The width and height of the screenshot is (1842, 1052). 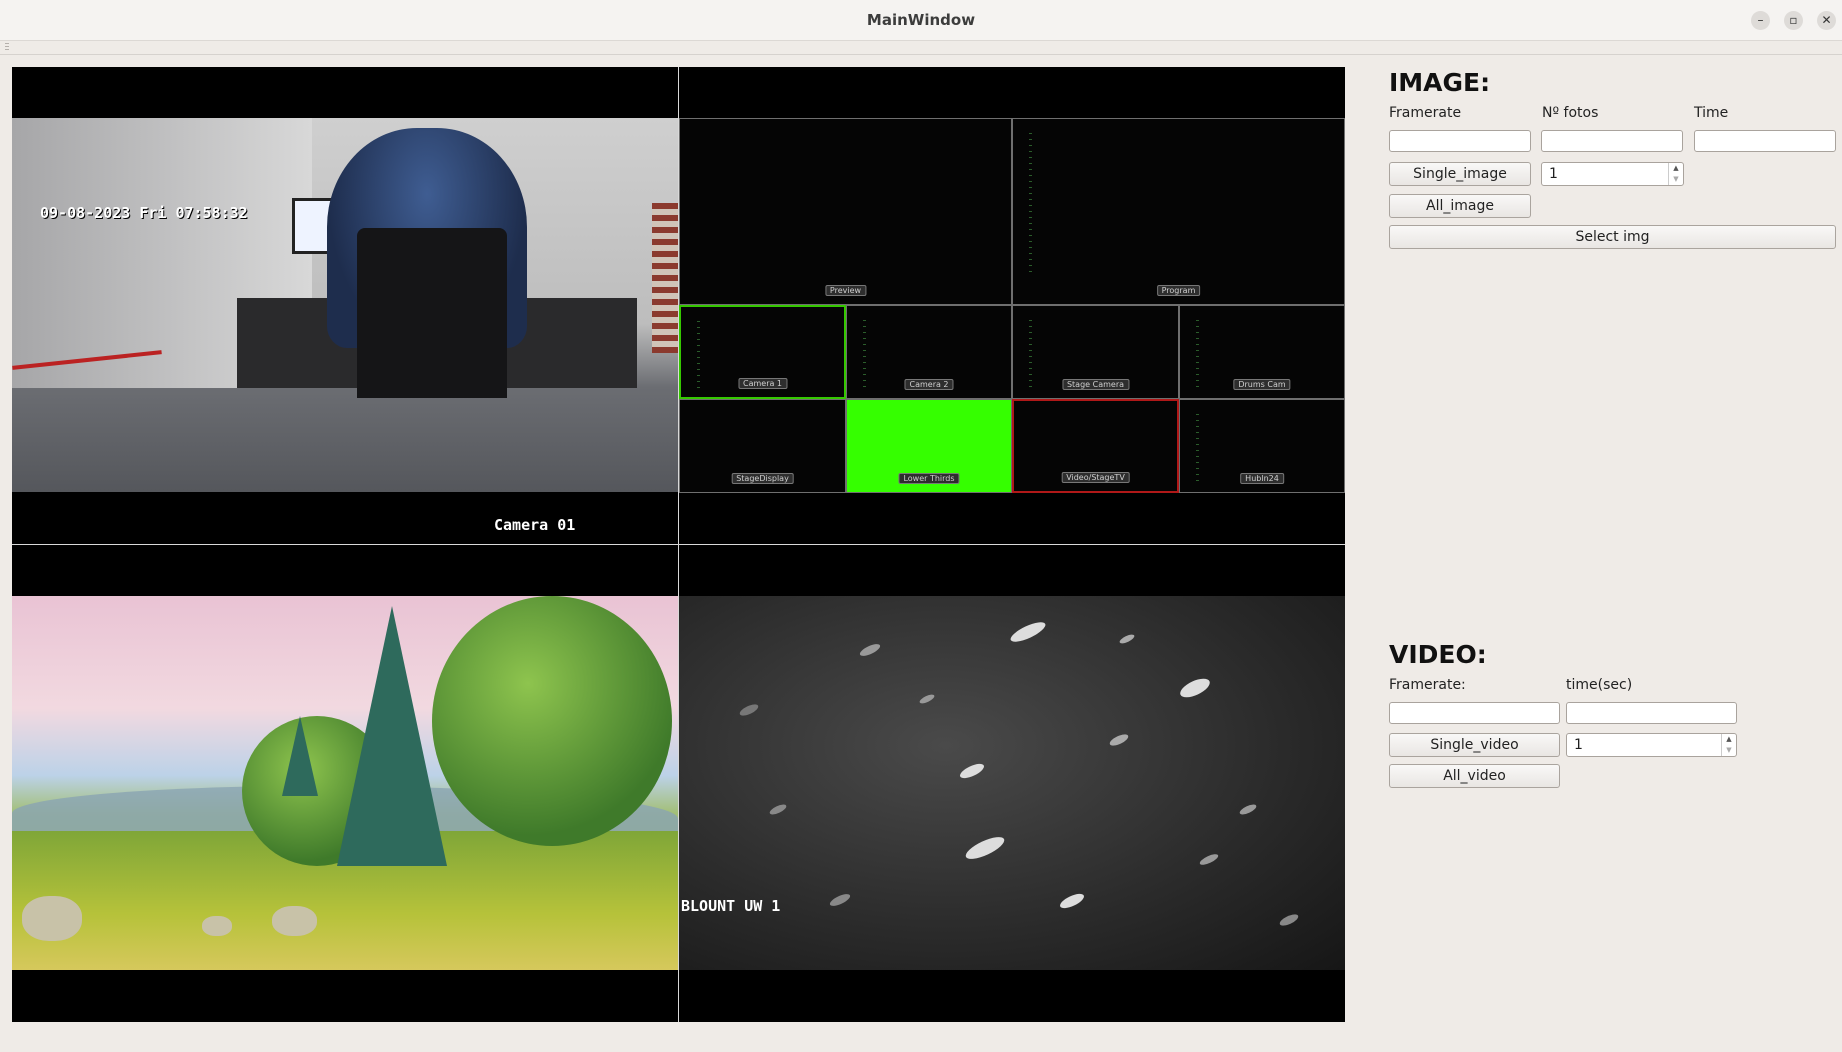 What do you see at coordinates (929, 446) in the screenshot?
I see `multiview-tile: Lower Thirds` at bounding box center [929, 446].